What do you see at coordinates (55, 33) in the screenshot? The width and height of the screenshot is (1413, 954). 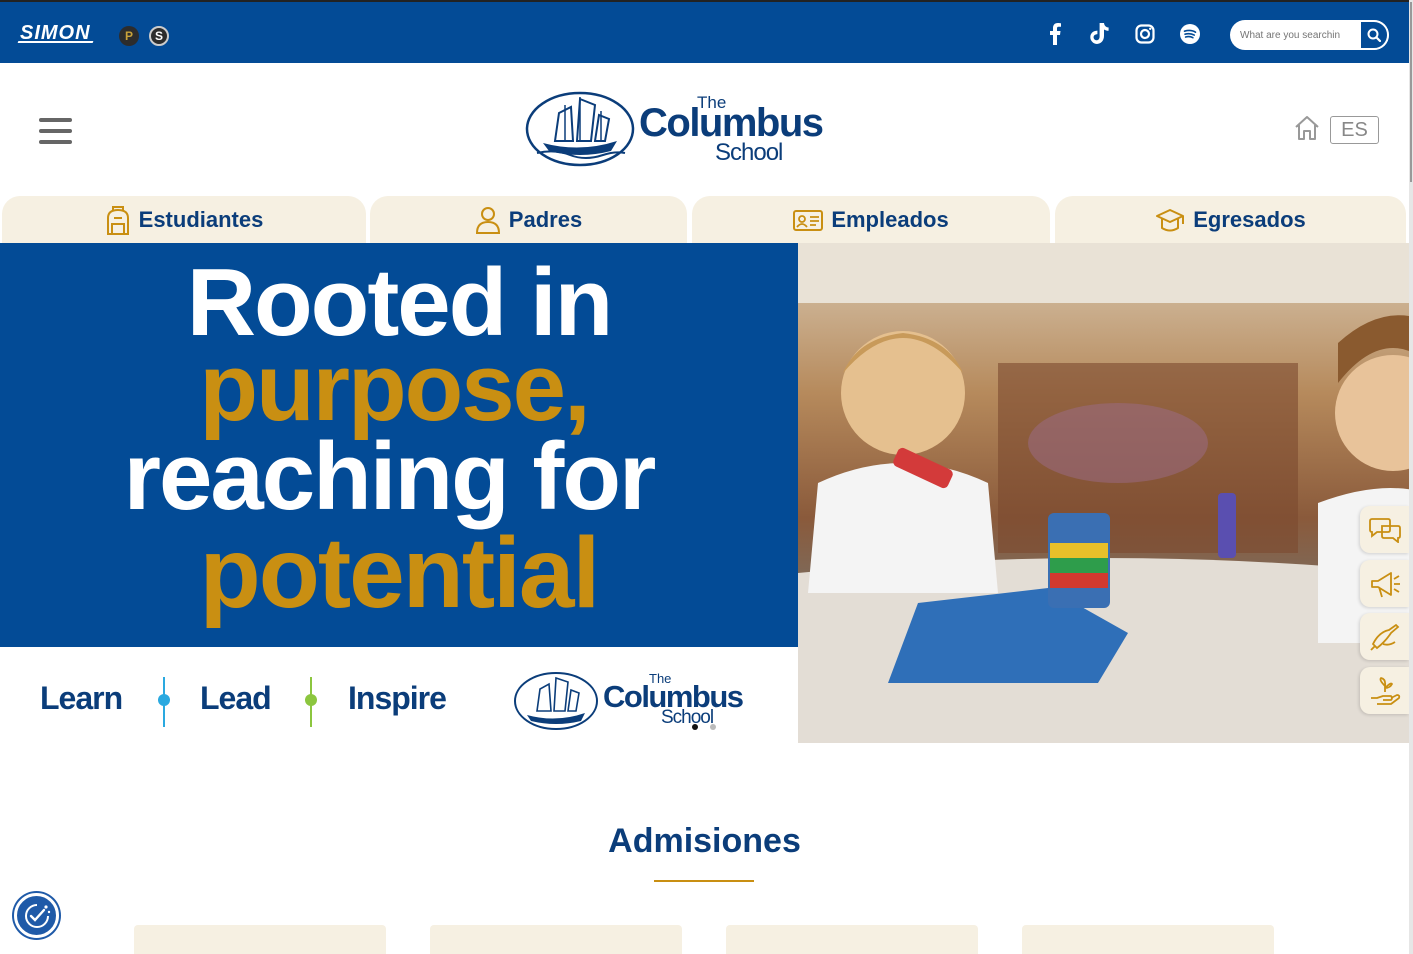 I see `simon-logo: SIMON` at bounding box center [55, 33].